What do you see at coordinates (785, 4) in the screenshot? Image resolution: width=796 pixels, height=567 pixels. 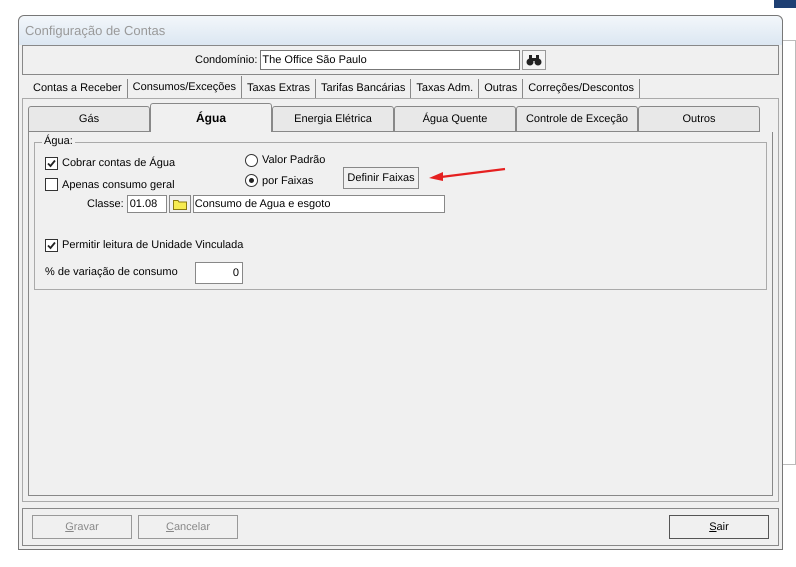 I see `background-window-edge` at bounding box center [785, 4].